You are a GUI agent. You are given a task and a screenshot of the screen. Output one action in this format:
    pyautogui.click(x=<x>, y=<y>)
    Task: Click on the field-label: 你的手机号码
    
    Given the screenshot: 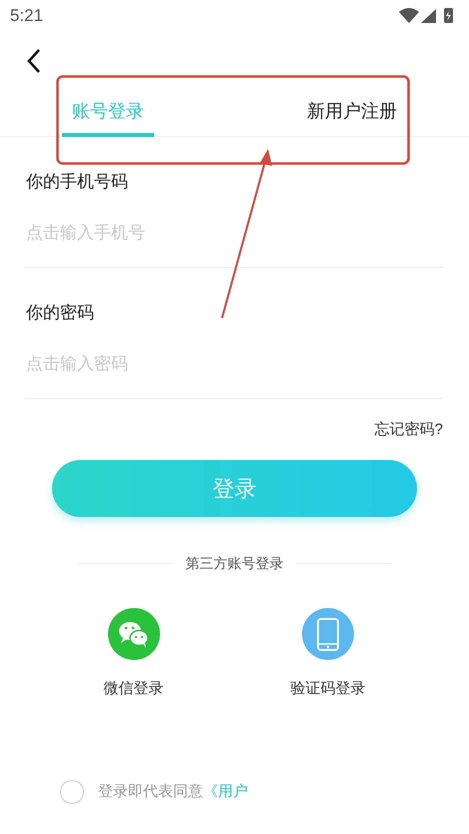 What is the action you would take?
    pyautogui.click(x=77, y=182)
    